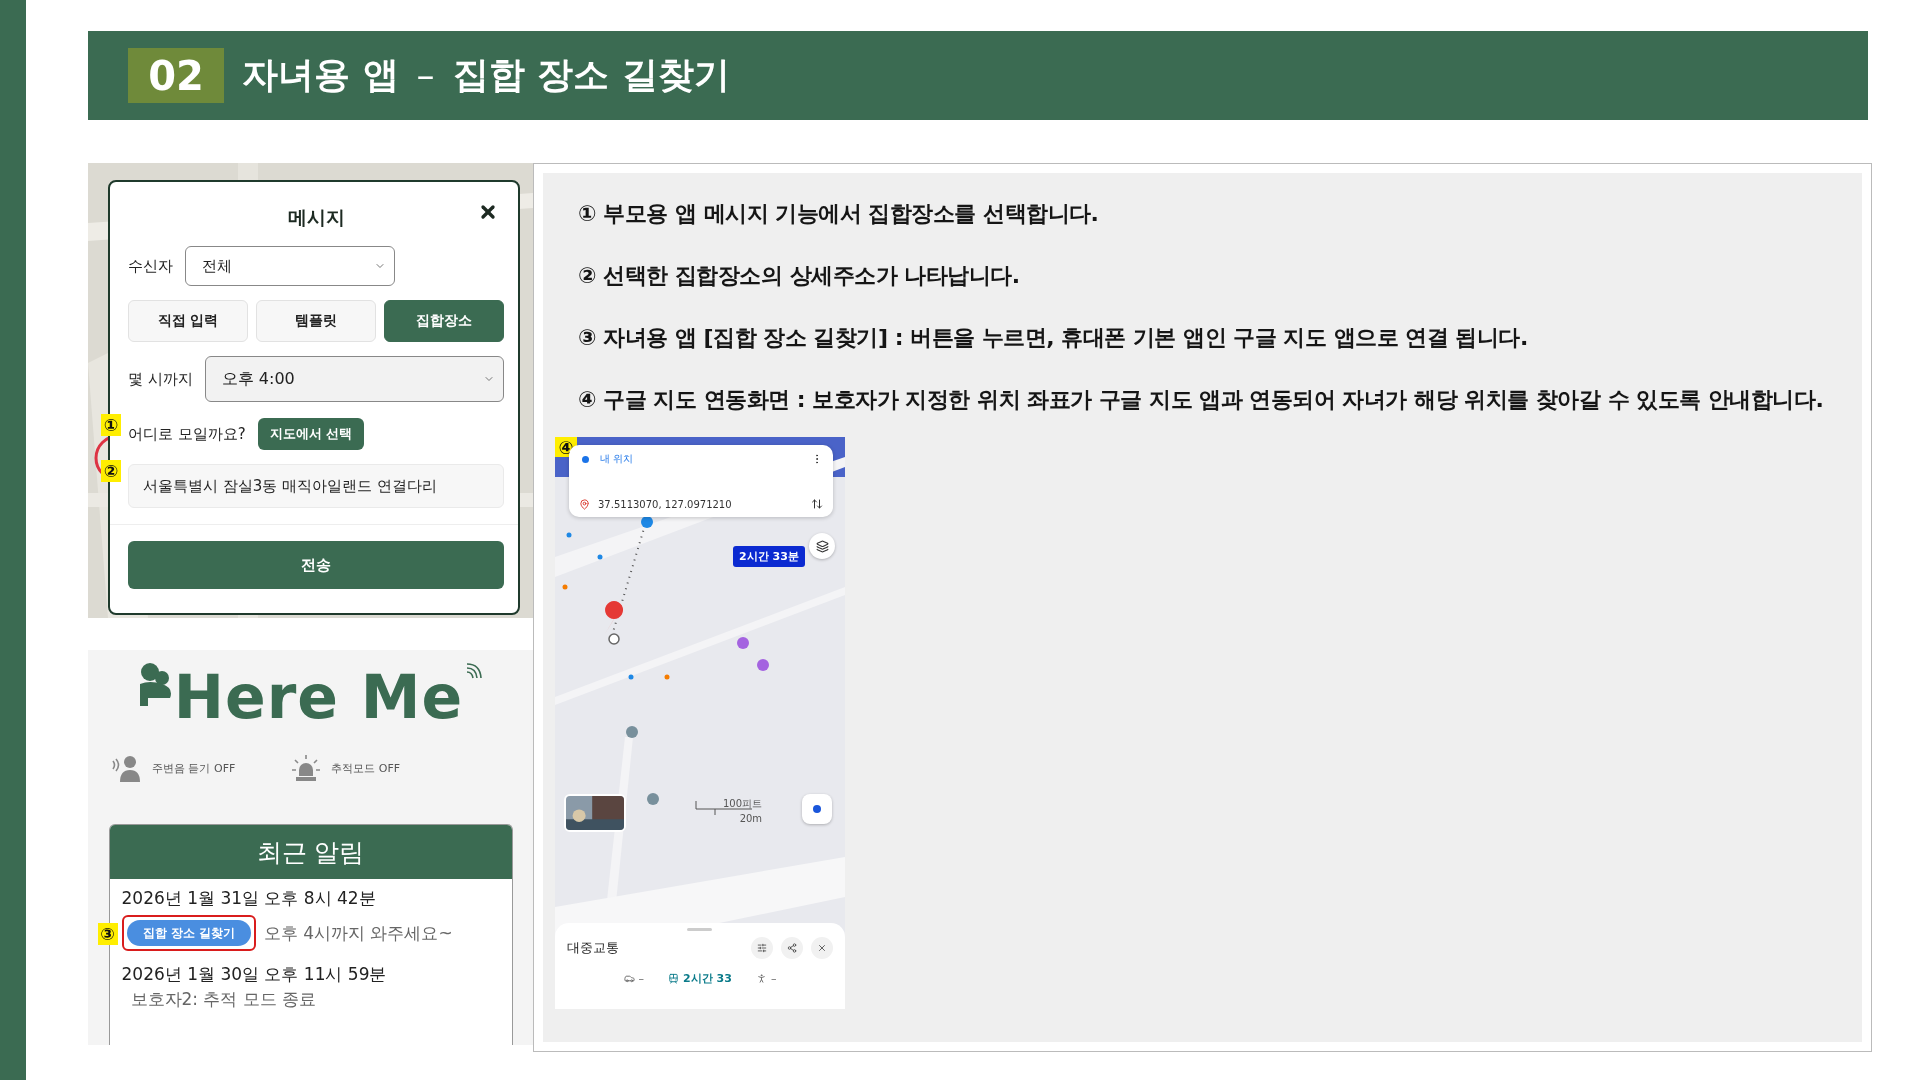 This screenshot has width=1920, height=1080. I want to click on step-text: ③ 자녀용 앱 [집합 장소 길찾기] : 버튼을 누르면, 휴대폰 기본 앱인 구글 지도 앱으로 연결 됩니다., so click(1053, 338).